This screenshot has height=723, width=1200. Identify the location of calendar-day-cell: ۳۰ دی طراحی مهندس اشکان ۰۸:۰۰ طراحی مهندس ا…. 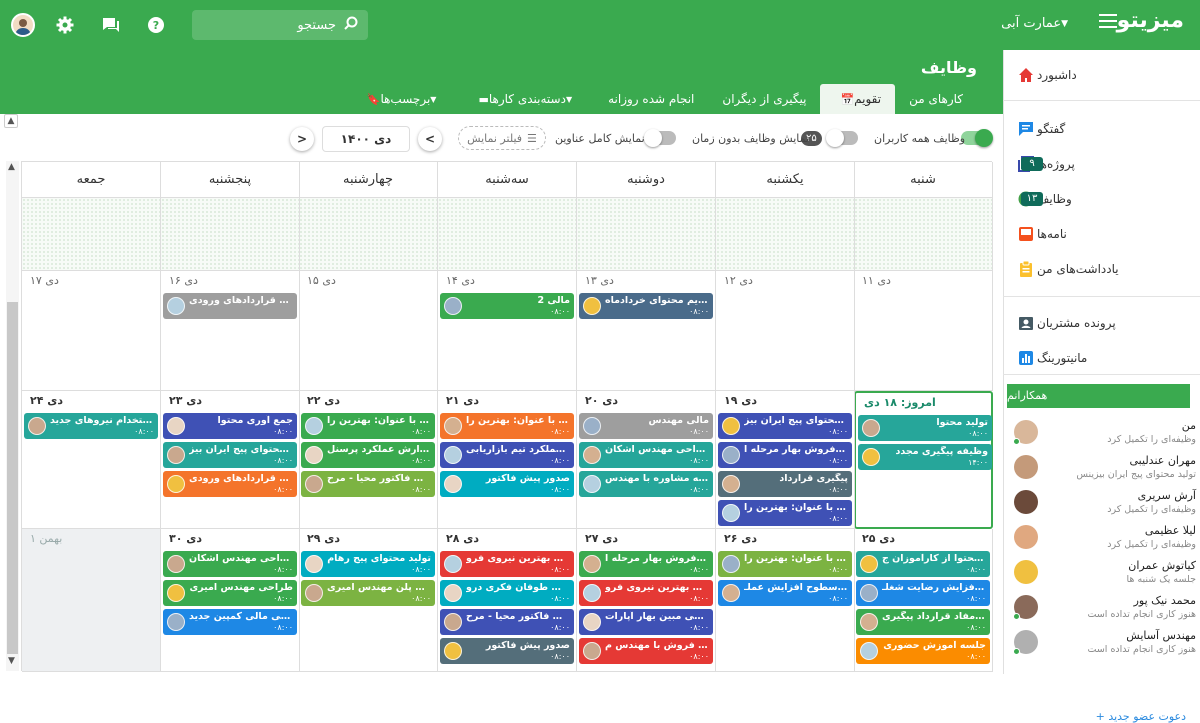
(230, 600).